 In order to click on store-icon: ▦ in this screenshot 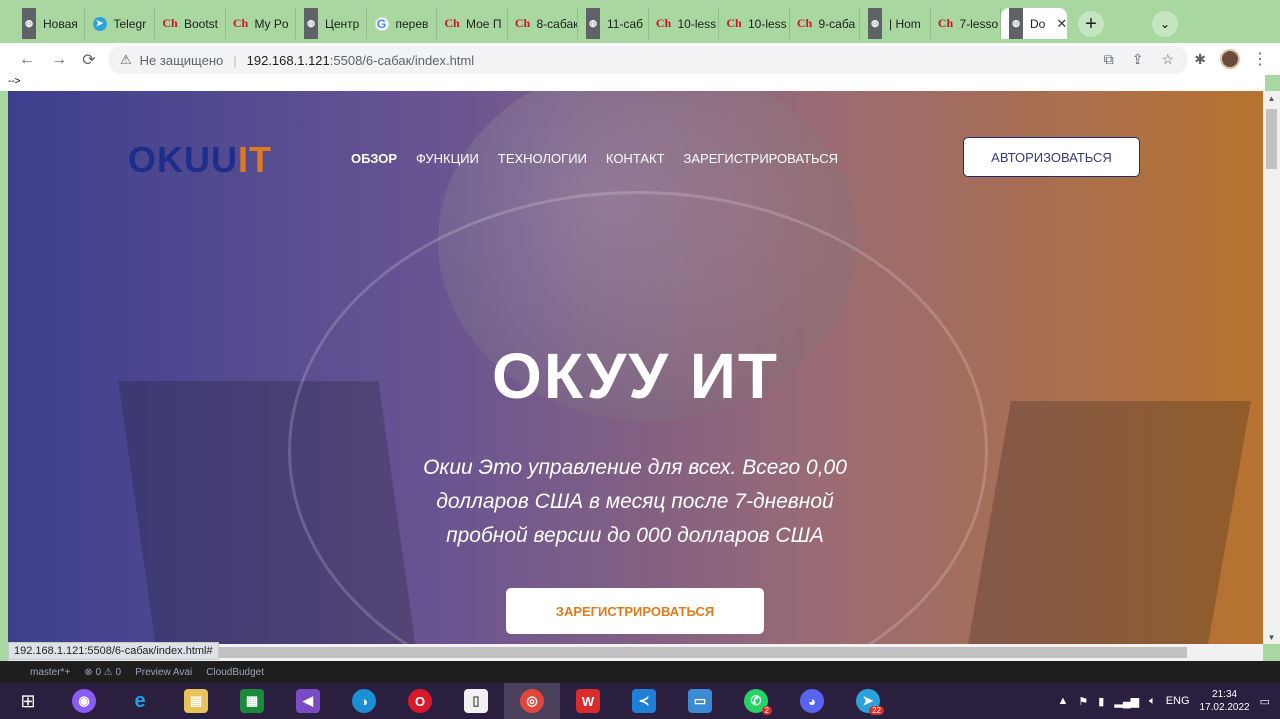, I will do `click(252, 701)`.